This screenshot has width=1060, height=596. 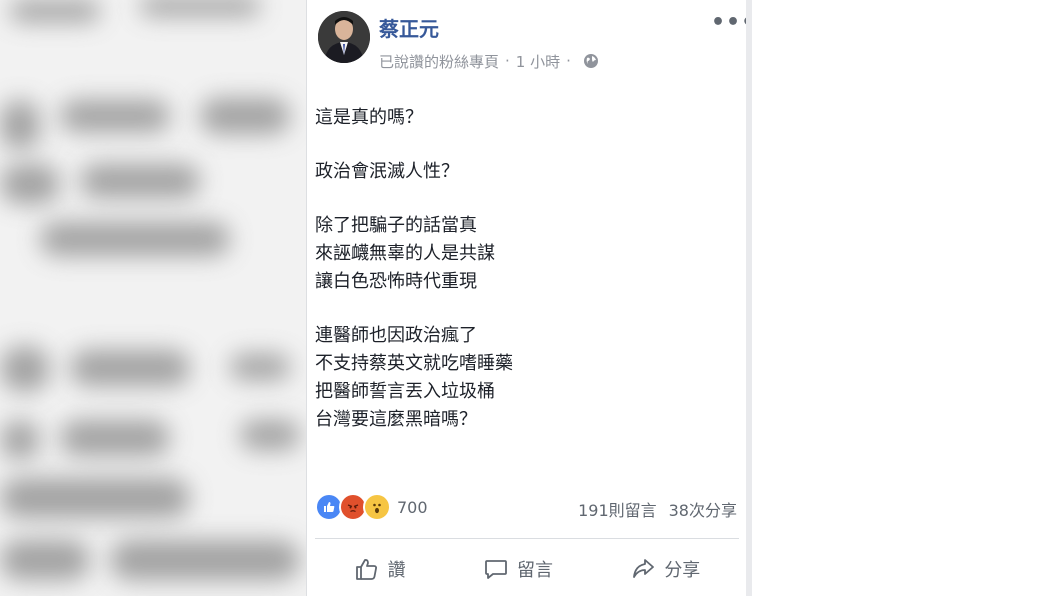 I want to click on divider, so click(x=527, y=538).